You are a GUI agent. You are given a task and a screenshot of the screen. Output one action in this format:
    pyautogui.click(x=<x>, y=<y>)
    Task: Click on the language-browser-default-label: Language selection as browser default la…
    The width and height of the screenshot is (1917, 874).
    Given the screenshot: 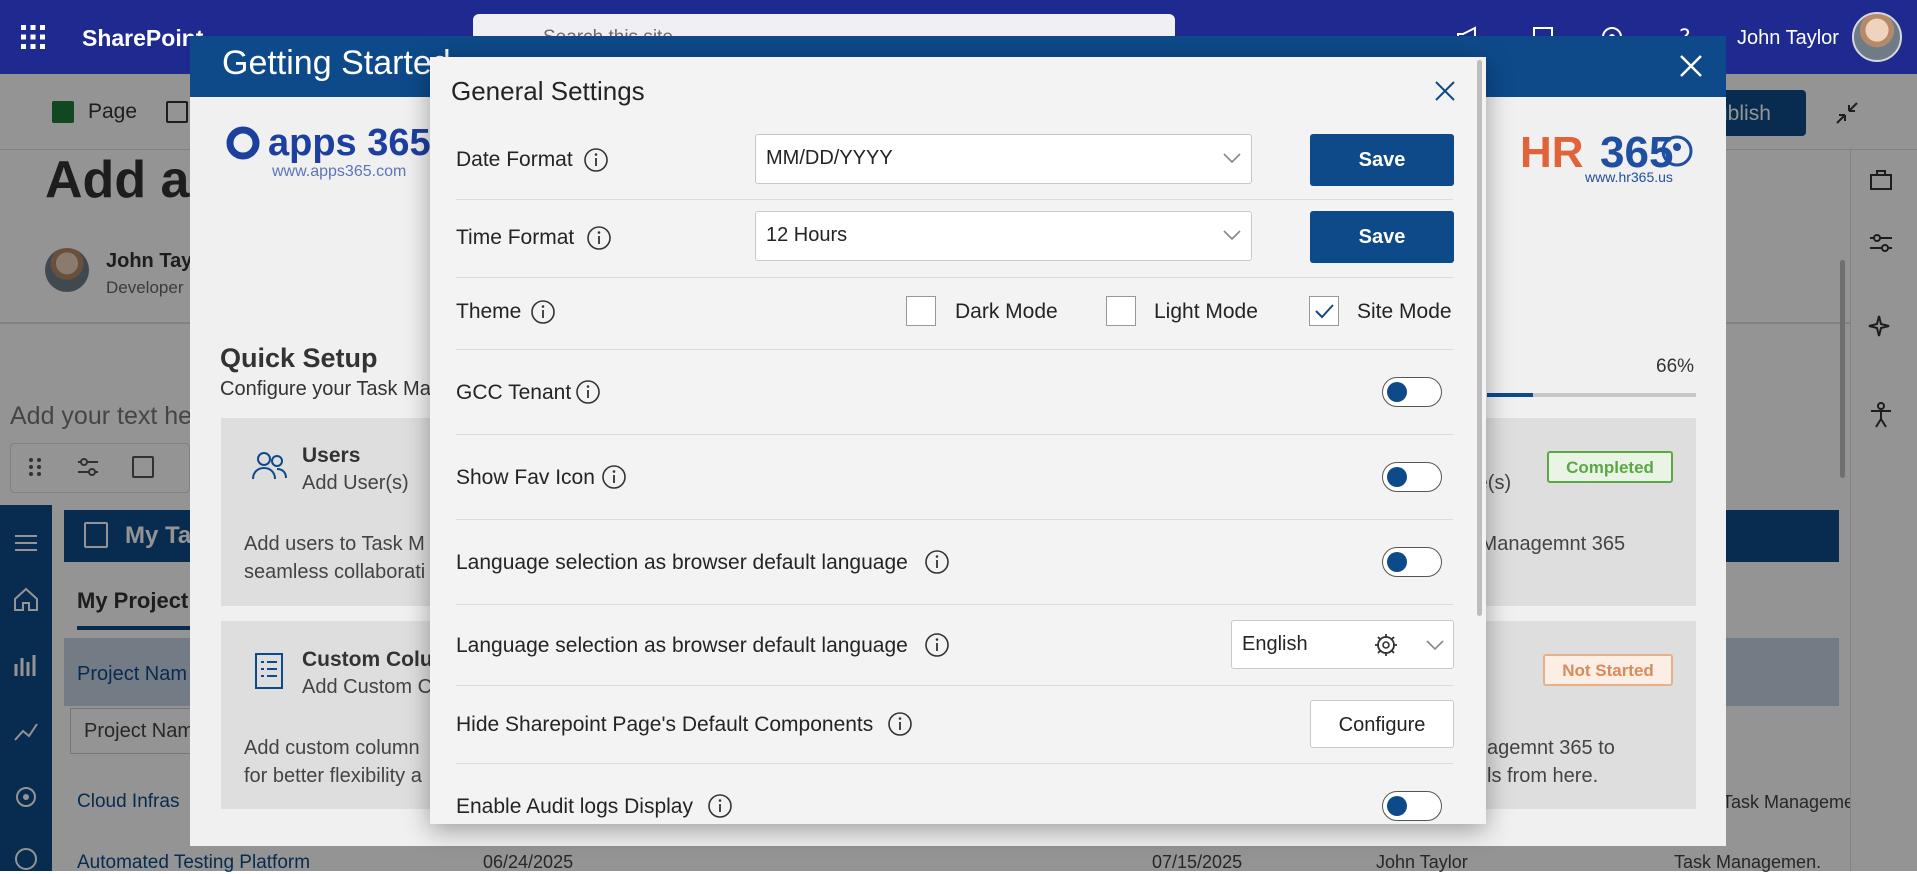 What is the action you would take?
    pyautogui.click(x=682, y=562)
    